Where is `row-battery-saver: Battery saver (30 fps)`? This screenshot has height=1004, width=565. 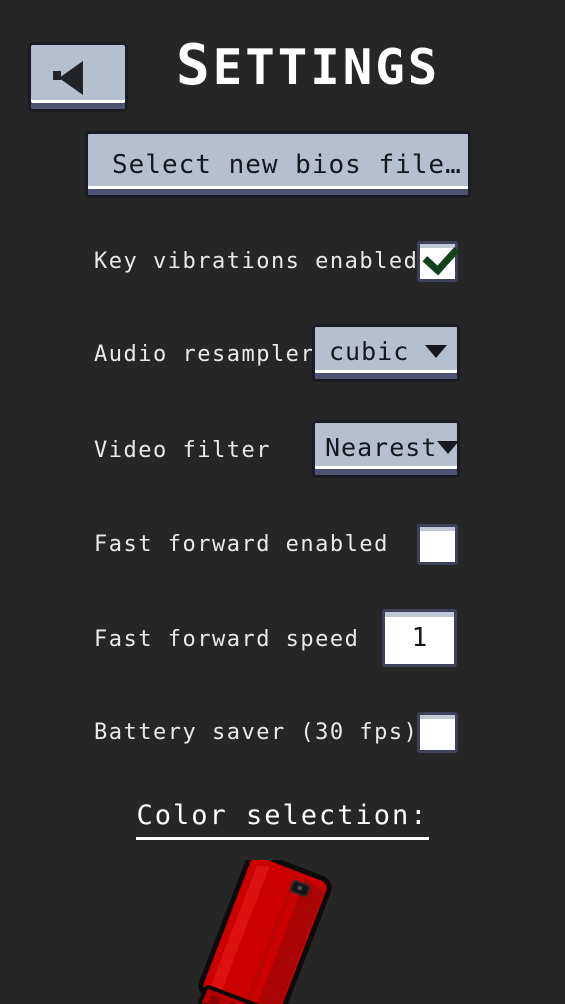 row-battery-saver: Battery saver (30 fps) is located at coordinates (282, 732).